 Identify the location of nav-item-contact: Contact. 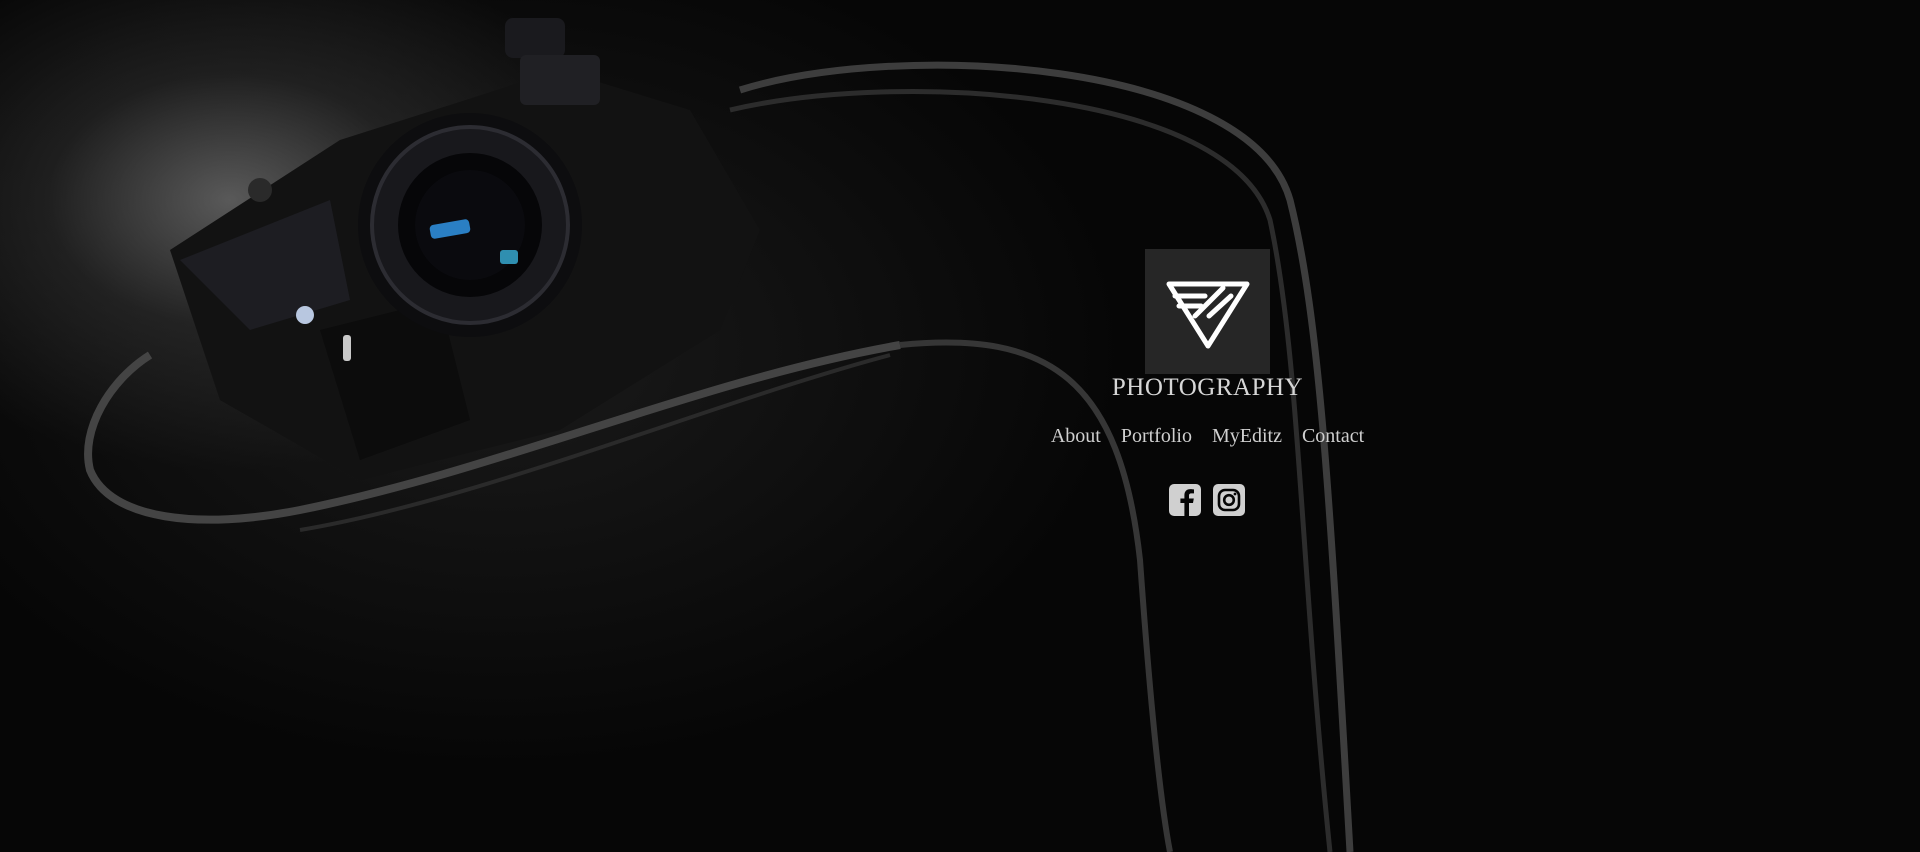
(1333, 436).